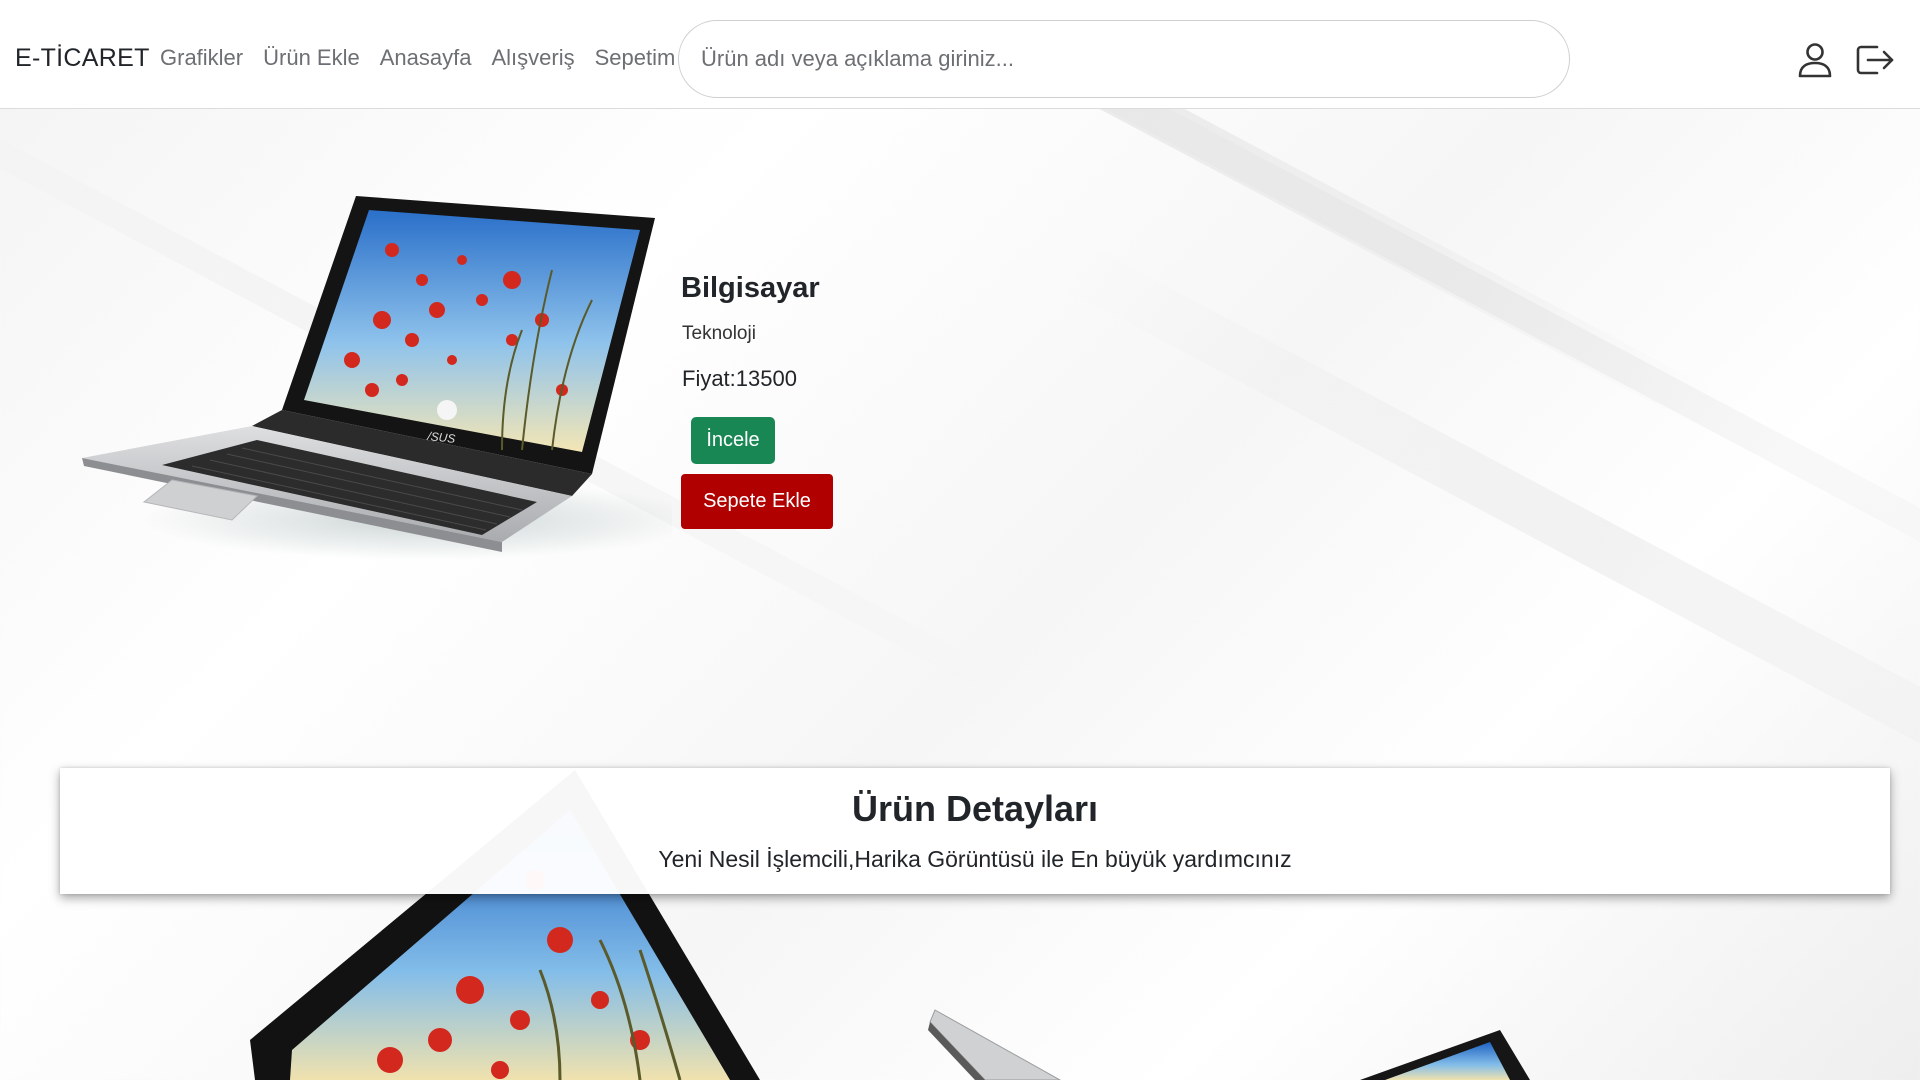  Describe the element at coordinates (635, 58) in the screenshot. I see `nav-link-sepetim: Sepetim` at that location.